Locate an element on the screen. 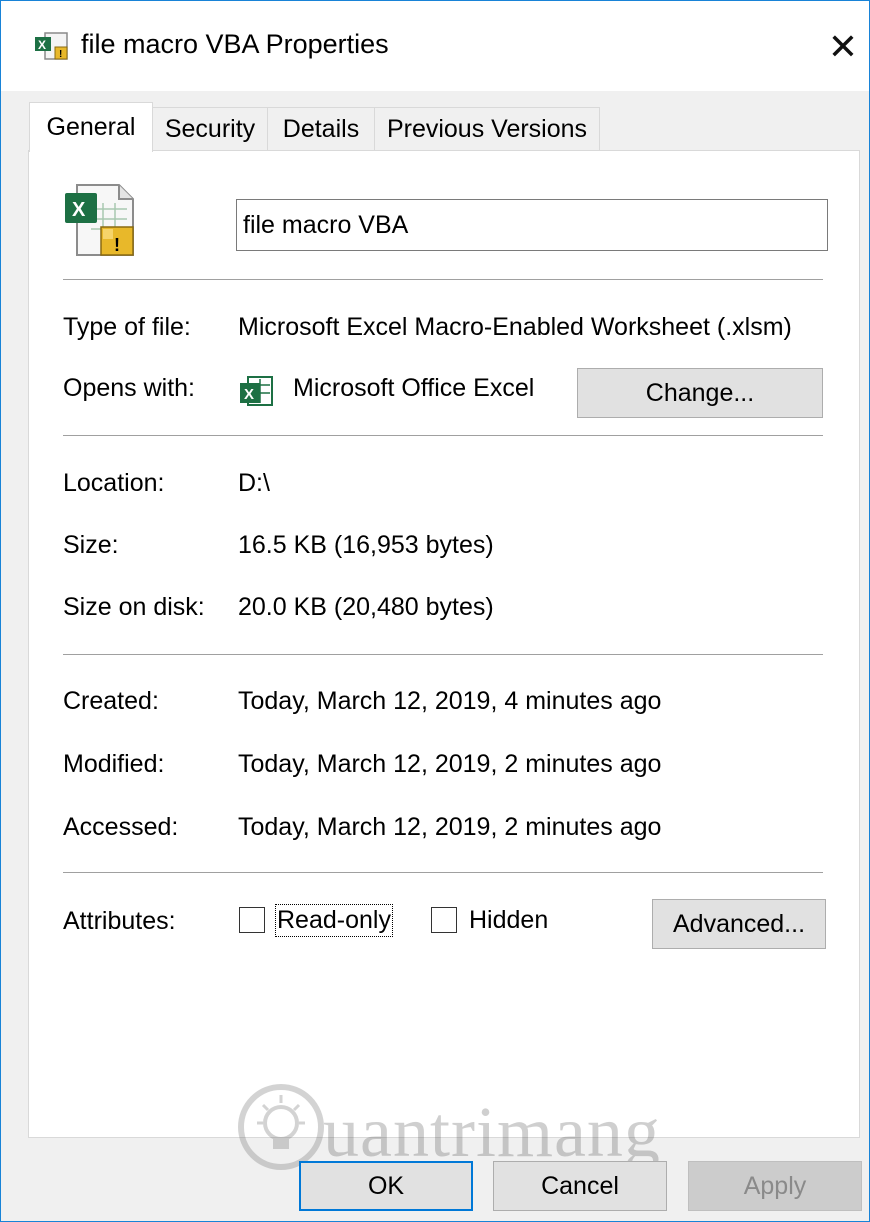  cancel-button: Cancel is located at coordinates (580, 1186).